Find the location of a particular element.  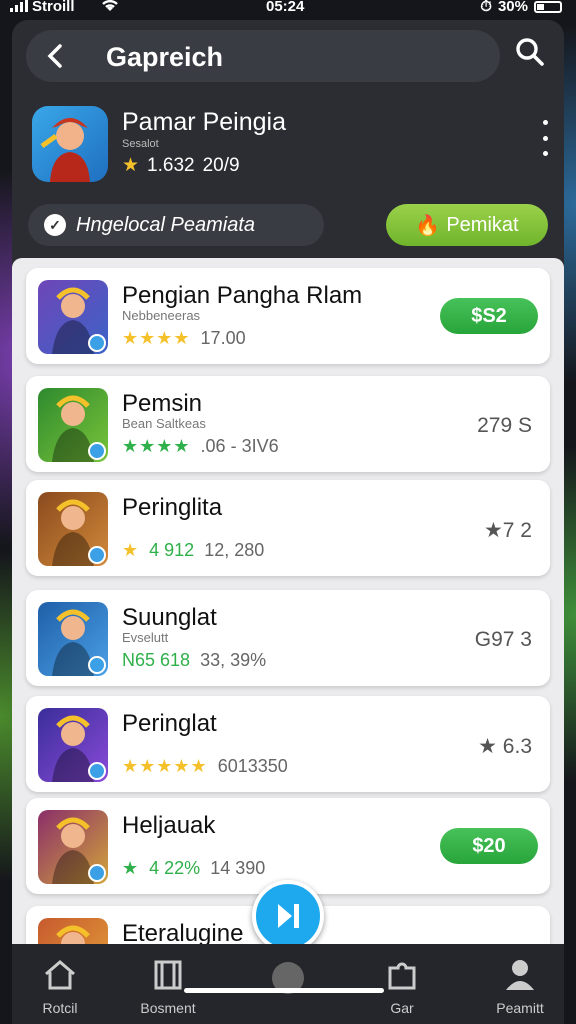

game-subtitle: Nebbeneeras is located at coordinates (161, 315).